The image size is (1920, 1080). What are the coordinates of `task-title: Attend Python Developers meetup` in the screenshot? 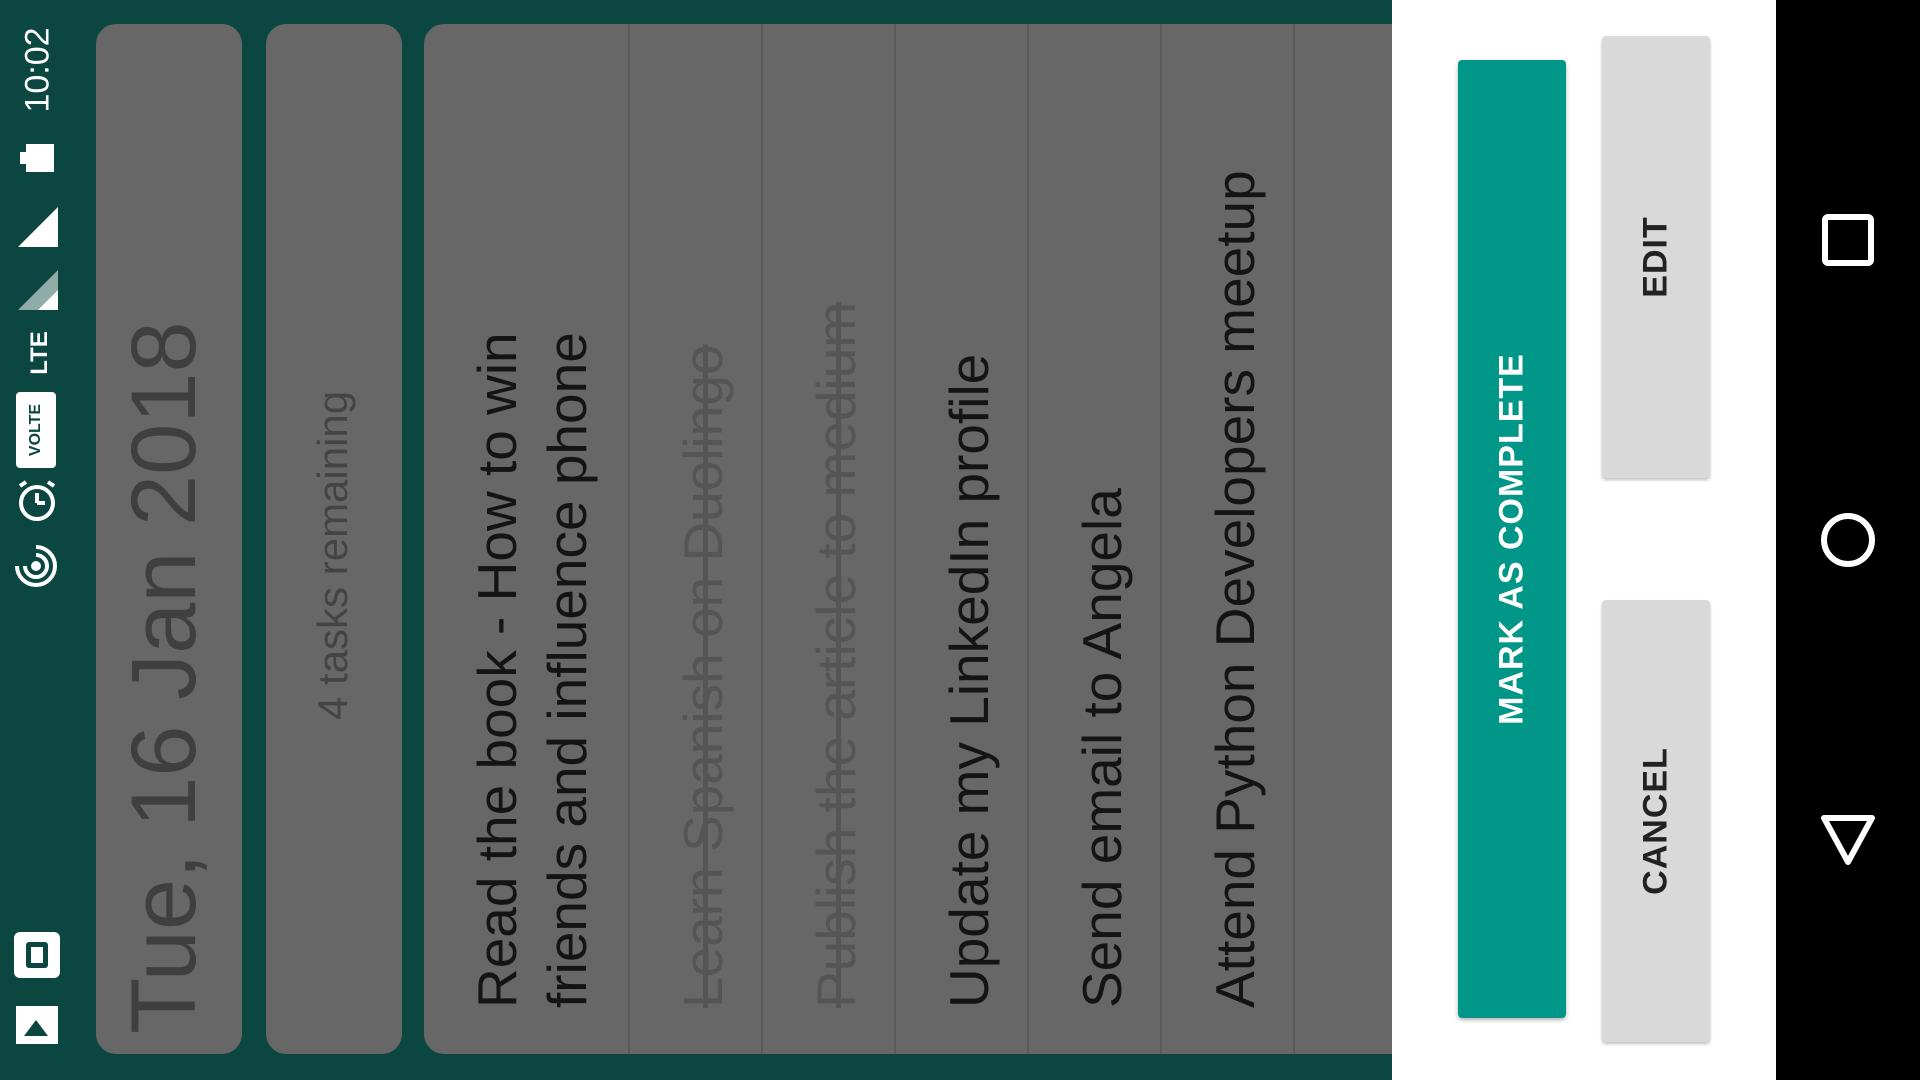 It's located at (1235, 589).